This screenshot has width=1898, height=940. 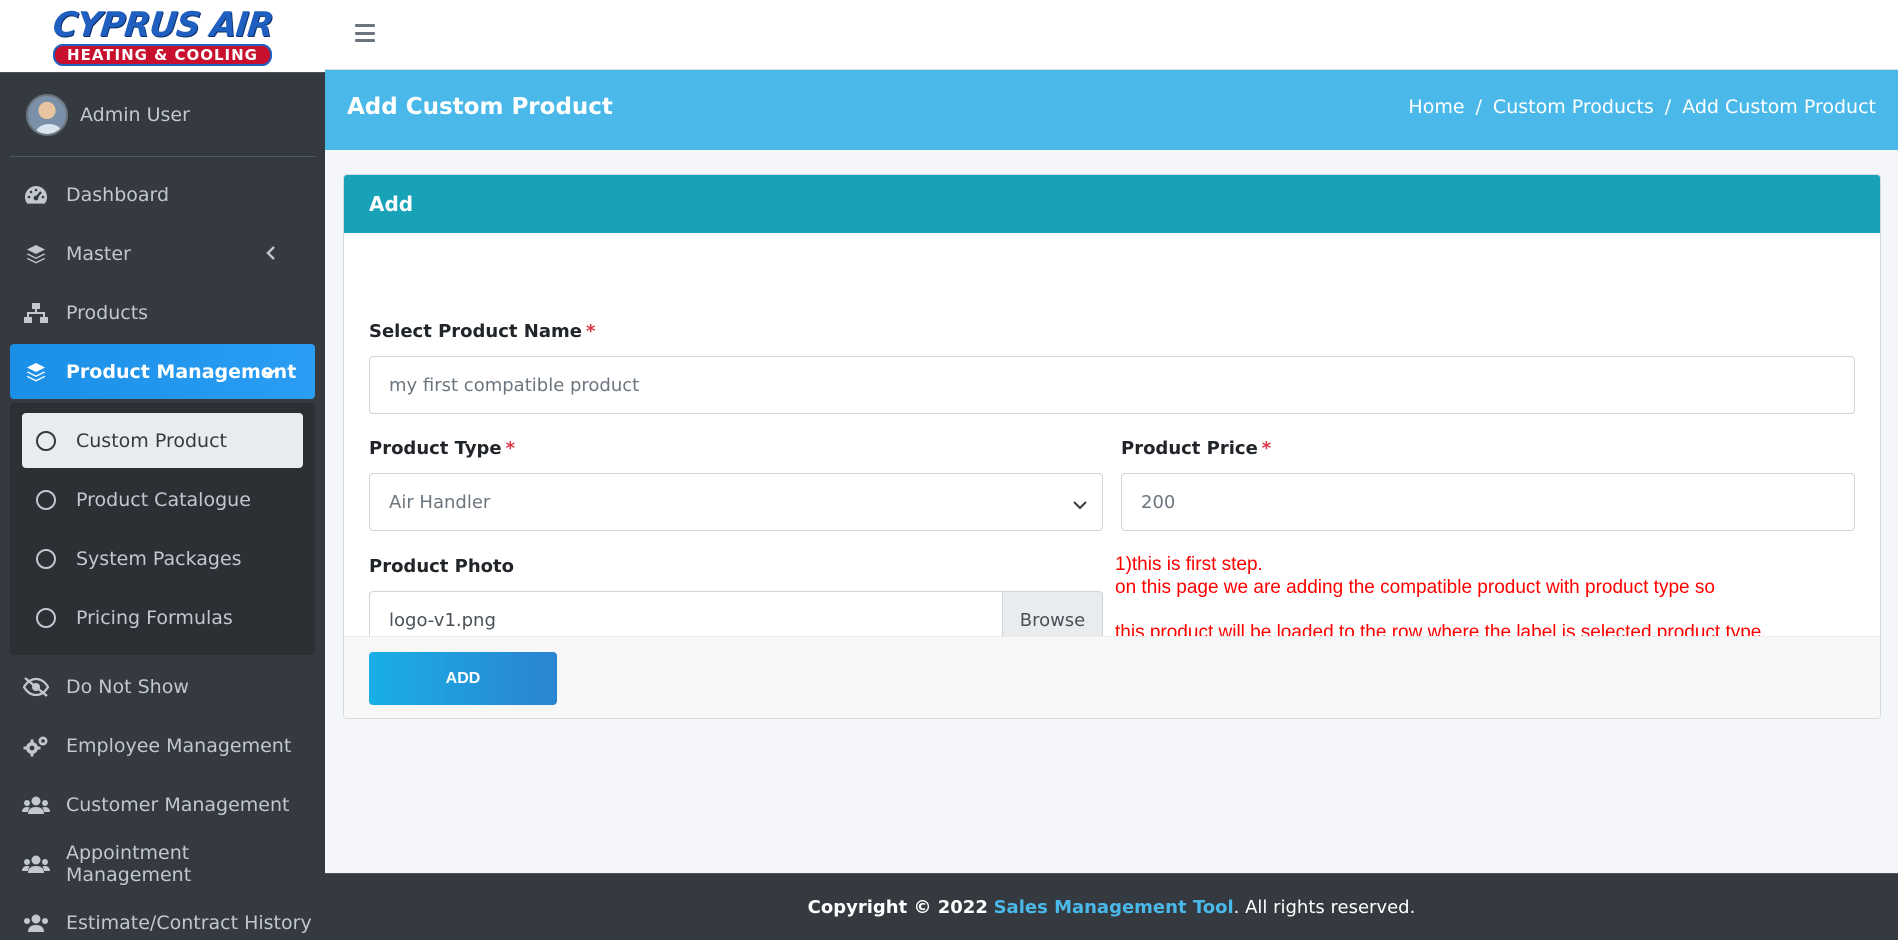 I want to click on card-footer: ADD, so click(x=1112, y=677).